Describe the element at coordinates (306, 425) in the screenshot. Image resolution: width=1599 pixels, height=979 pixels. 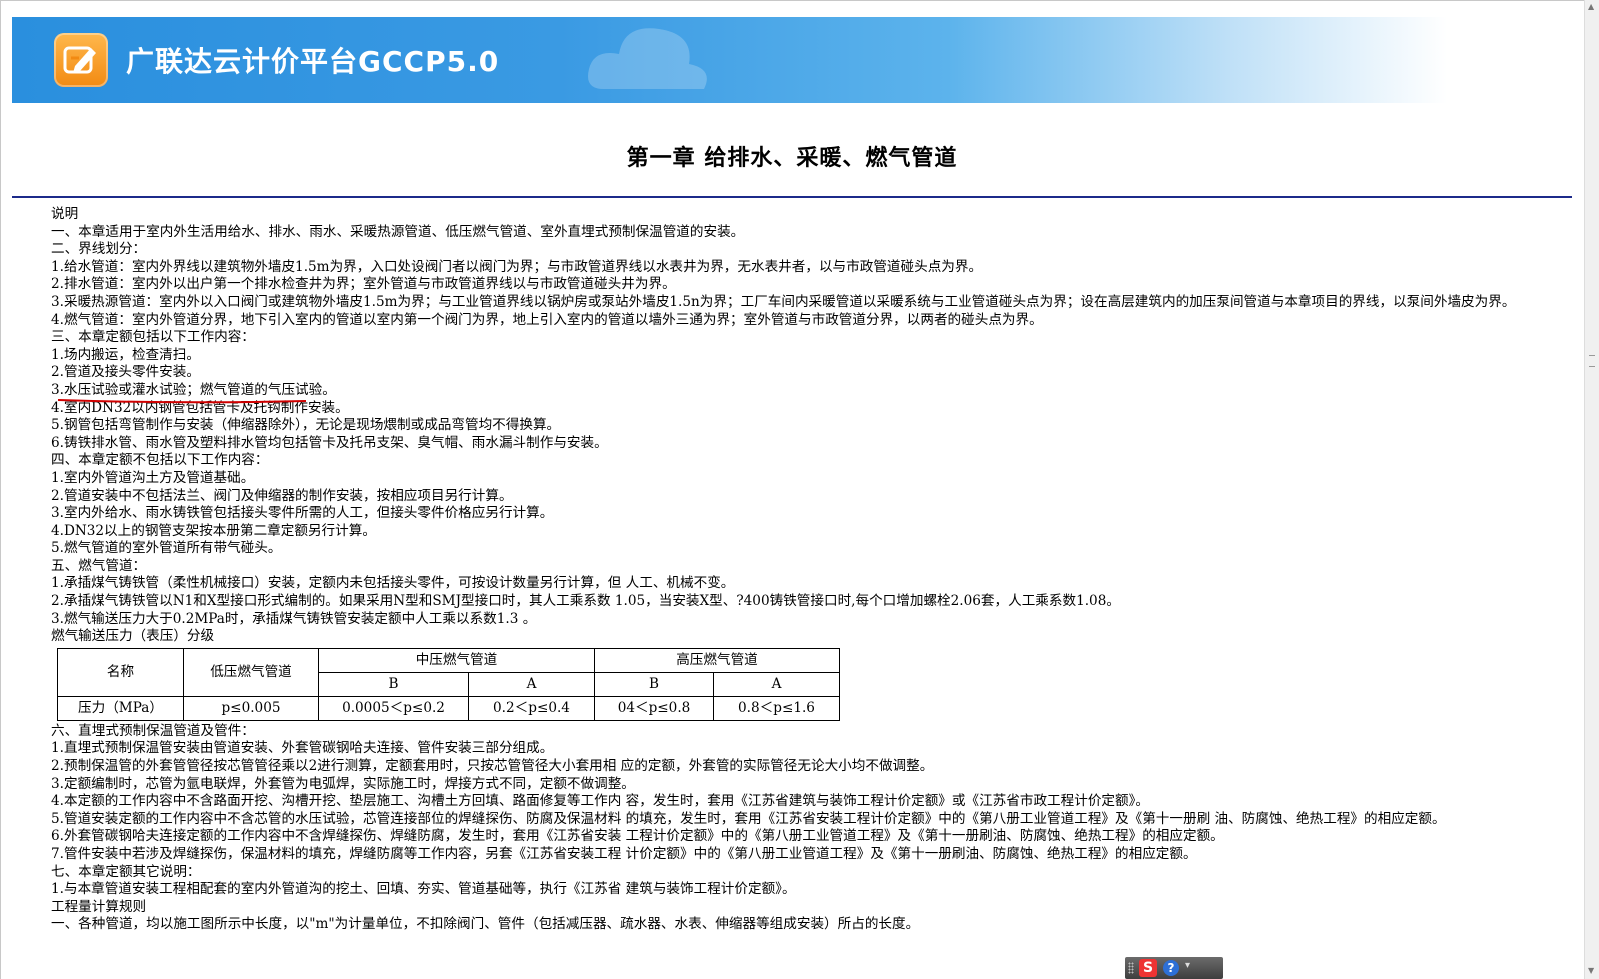
I see `text-line: 5.钢管包括弯管制作与安装（伸缩器除外），无论是现场煨制或成品弯管均不得换算。` at that location.